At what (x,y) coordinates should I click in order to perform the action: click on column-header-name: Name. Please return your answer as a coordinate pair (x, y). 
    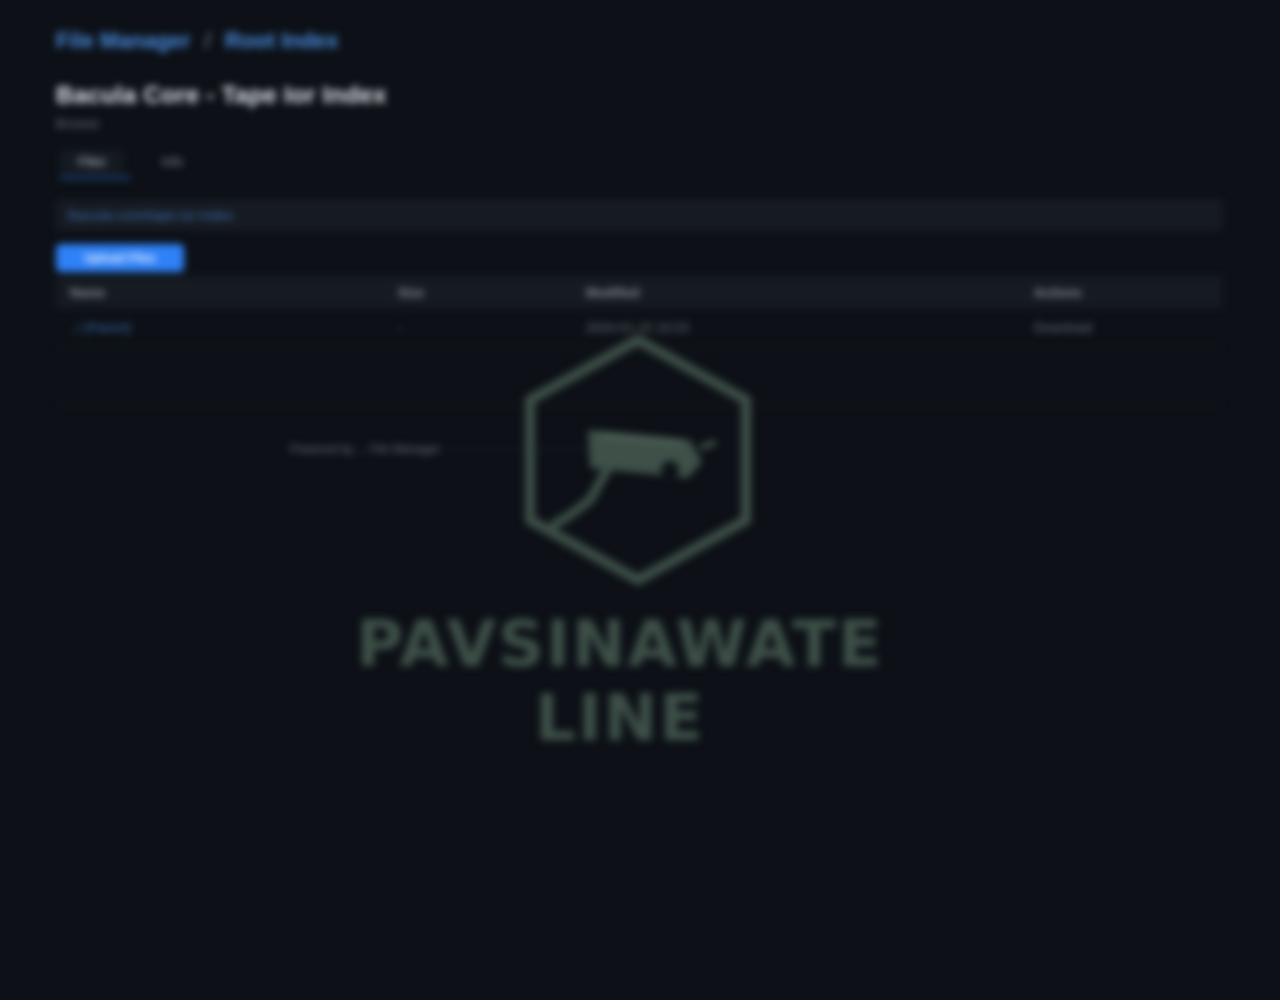
    Looking at the image, I should click on (220, 292).